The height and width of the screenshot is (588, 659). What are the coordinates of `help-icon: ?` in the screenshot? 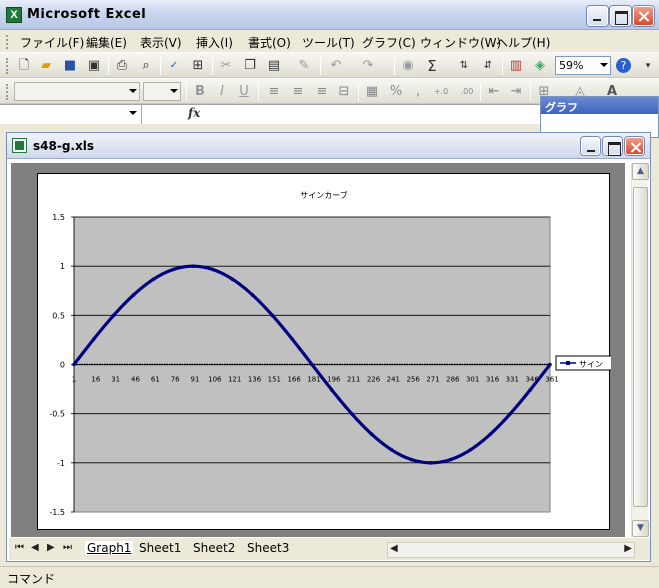 It's located at (623, 65).